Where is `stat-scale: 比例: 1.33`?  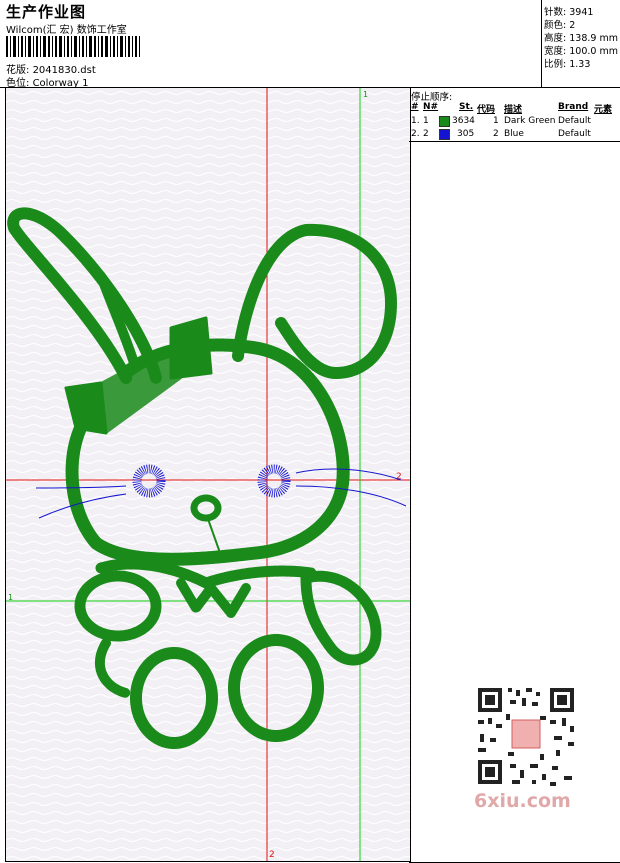 stat-scale: 比例: 1.33 is located at coordinates (567, 63).